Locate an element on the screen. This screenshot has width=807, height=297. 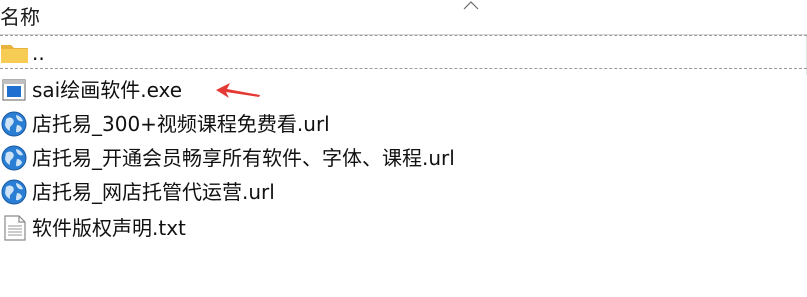
file-name: 店托易_开通会员畅享所有软件、字体、课程.url is located at coordinates (243, 158).